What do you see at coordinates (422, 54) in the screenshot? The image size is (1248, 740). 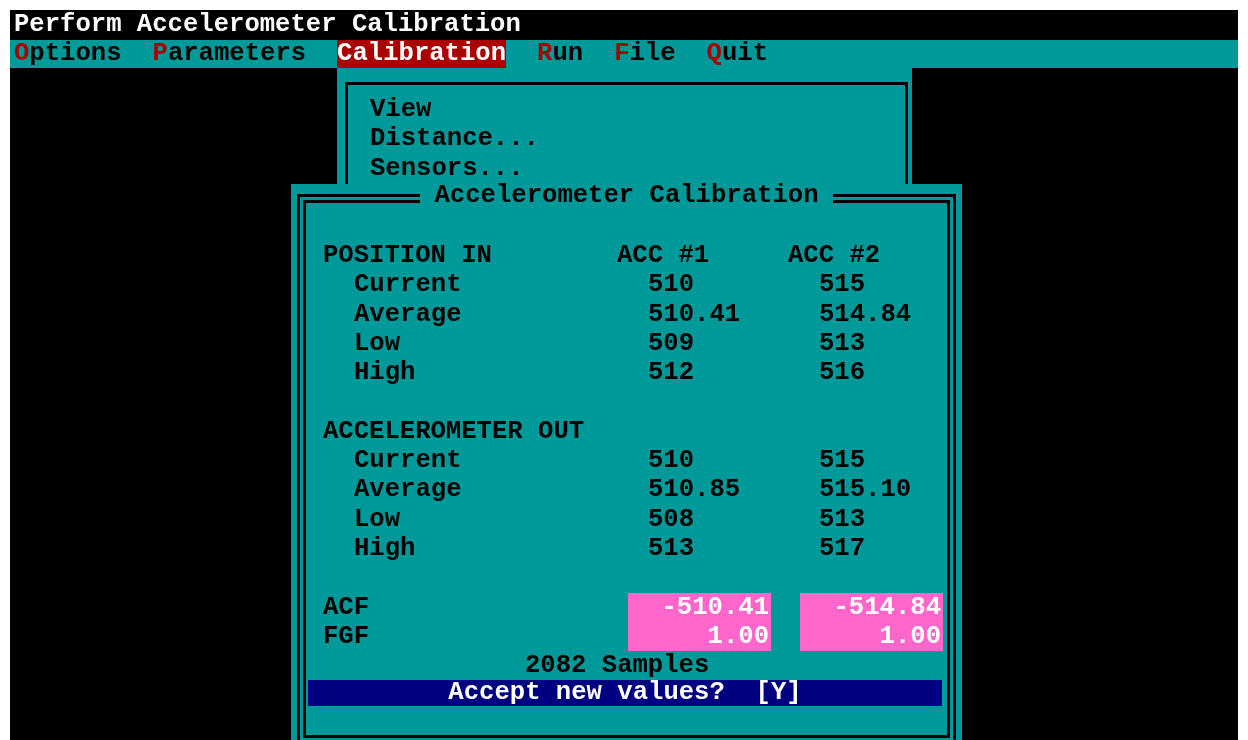 I see `menu-item: Calibration` at bounding box center [422, 54].